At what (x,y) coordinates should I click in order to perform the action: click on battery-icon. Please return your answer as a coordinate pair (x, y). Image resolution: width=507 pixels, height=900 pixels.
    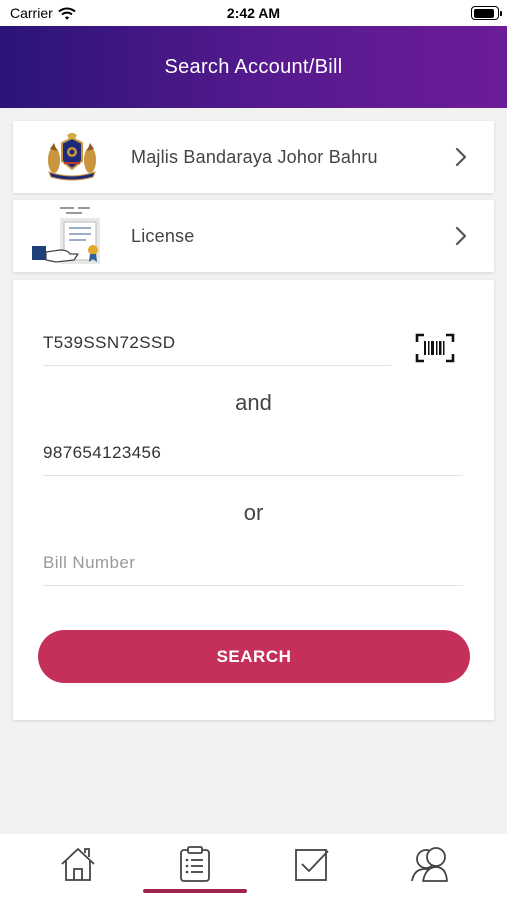
    Looking at the image, I should click on (486, 13).